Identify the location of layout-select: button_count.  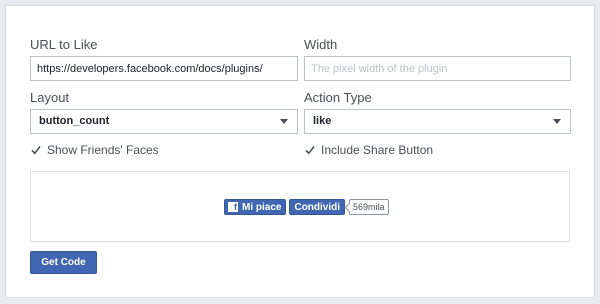
(164, 121).